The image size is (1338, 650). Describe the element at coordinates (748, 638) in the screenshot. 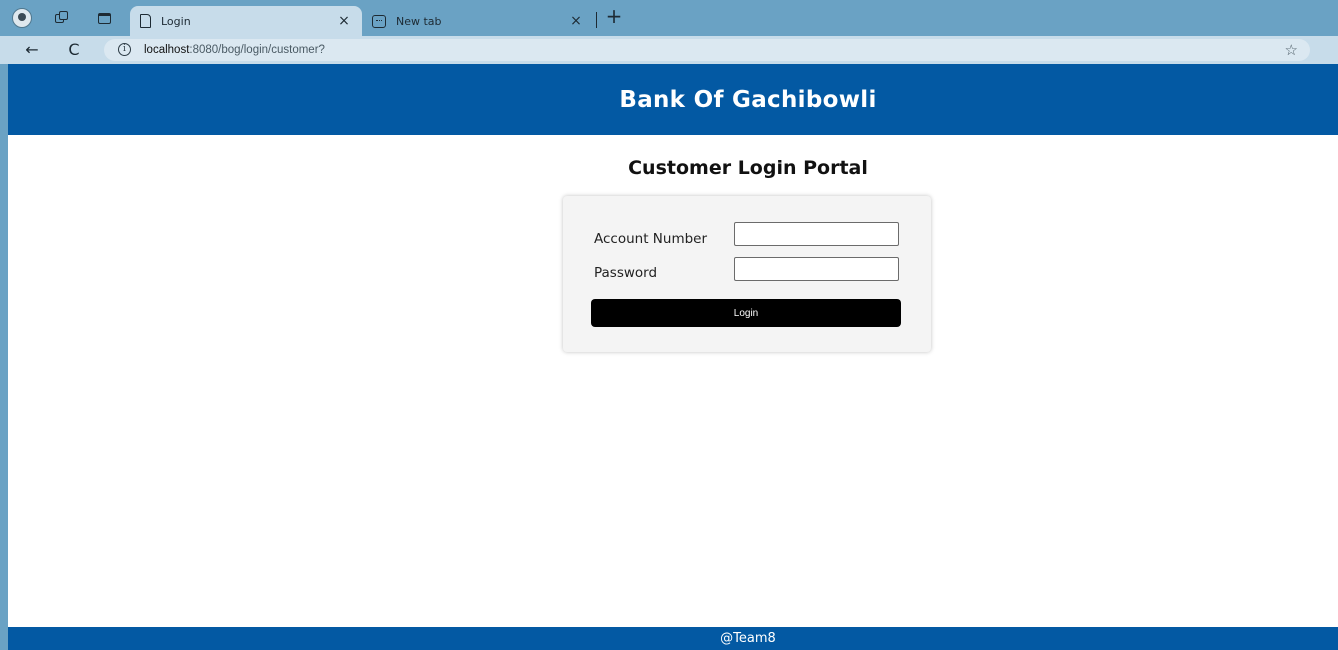

I see `footer-text: @Team8` at that location.